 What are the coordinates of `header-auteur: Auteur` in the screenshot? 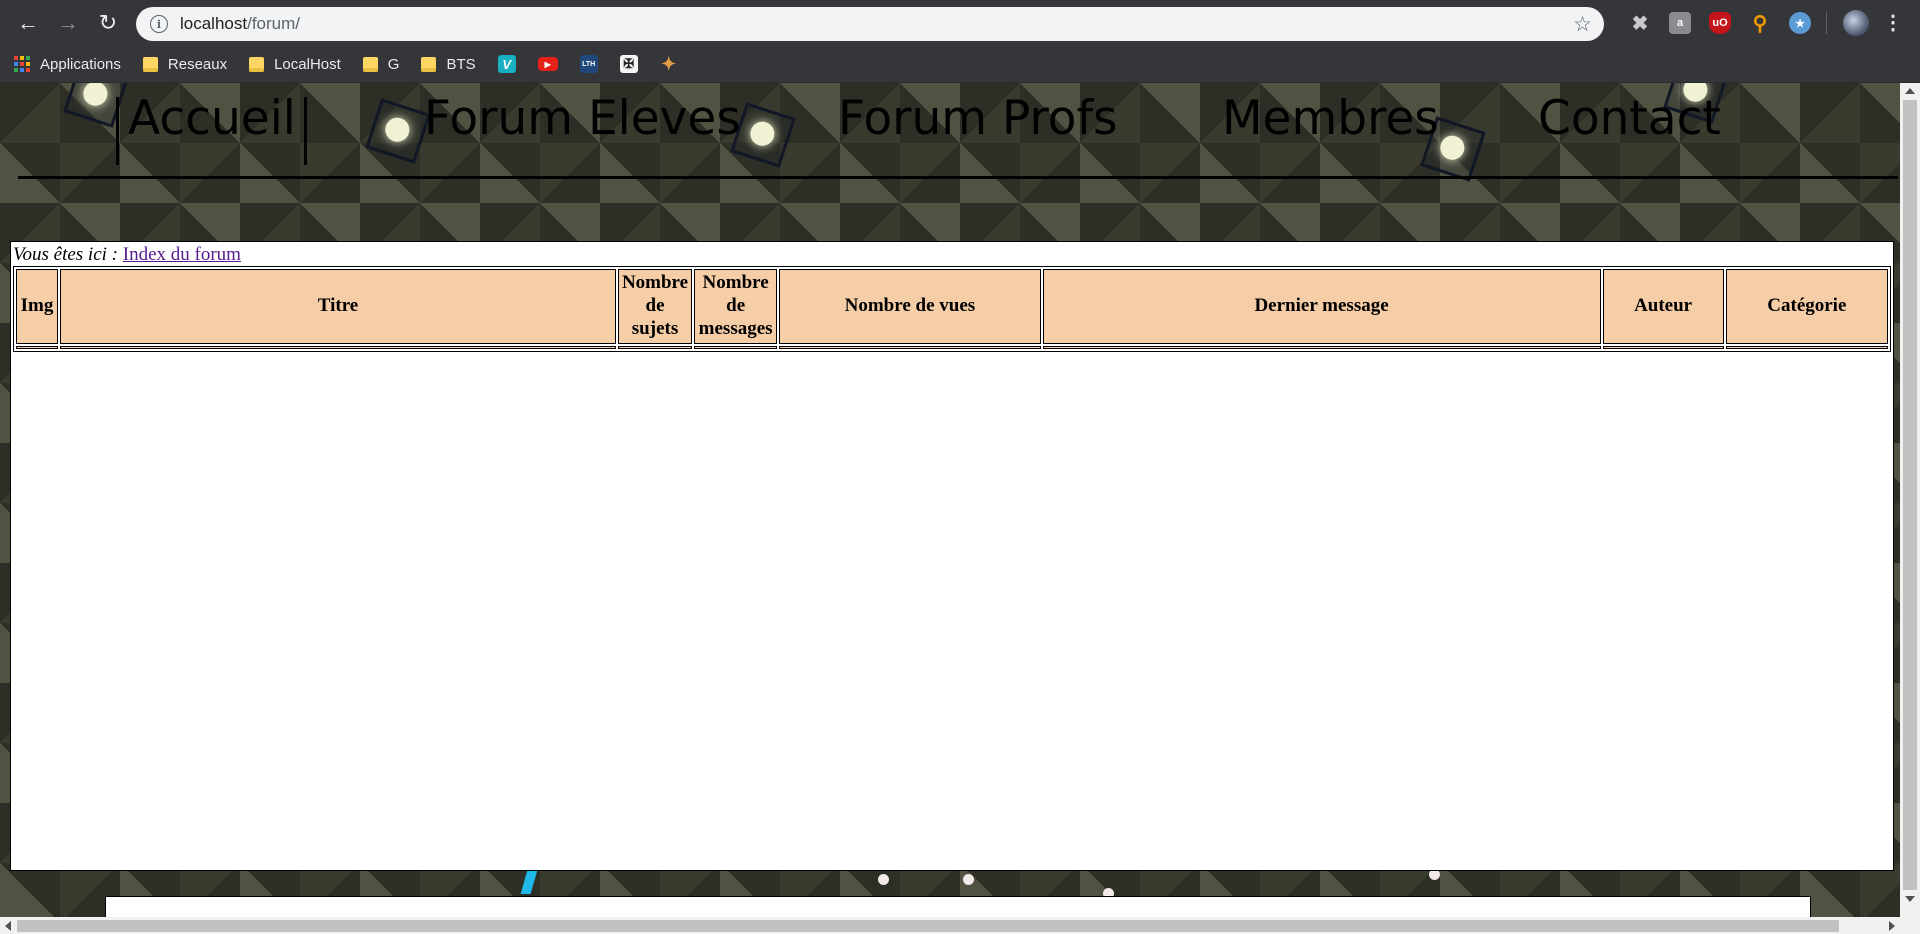 It's located at (1663, 306).